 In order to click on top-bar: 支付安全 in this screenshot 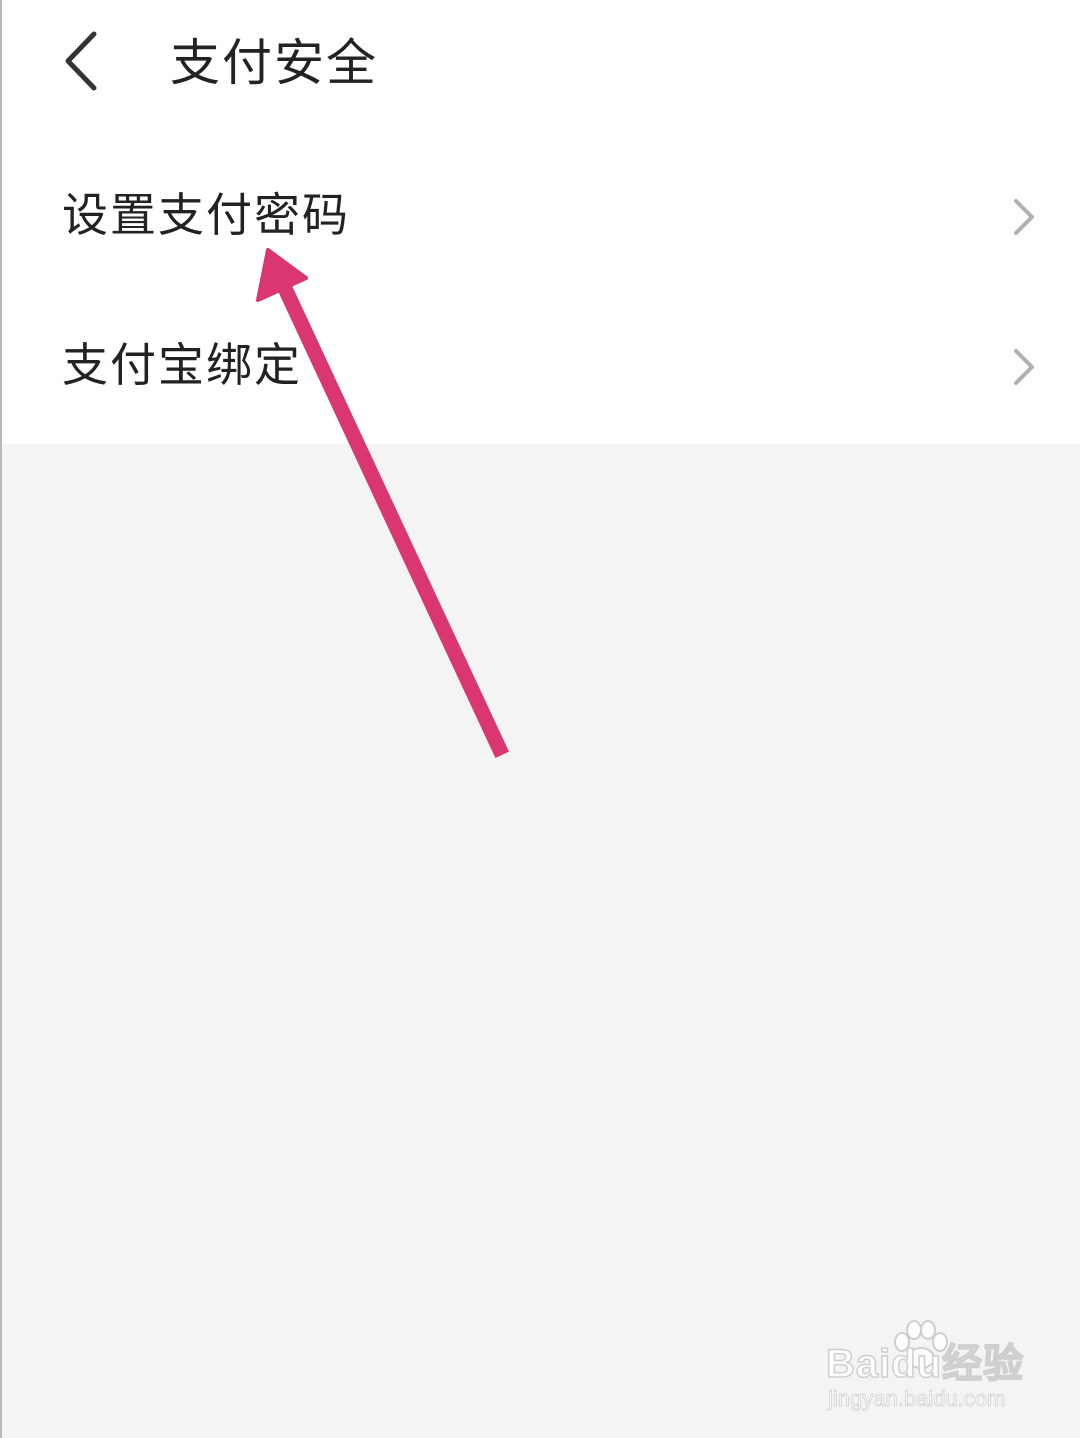, I will do `click(541, 65)`.